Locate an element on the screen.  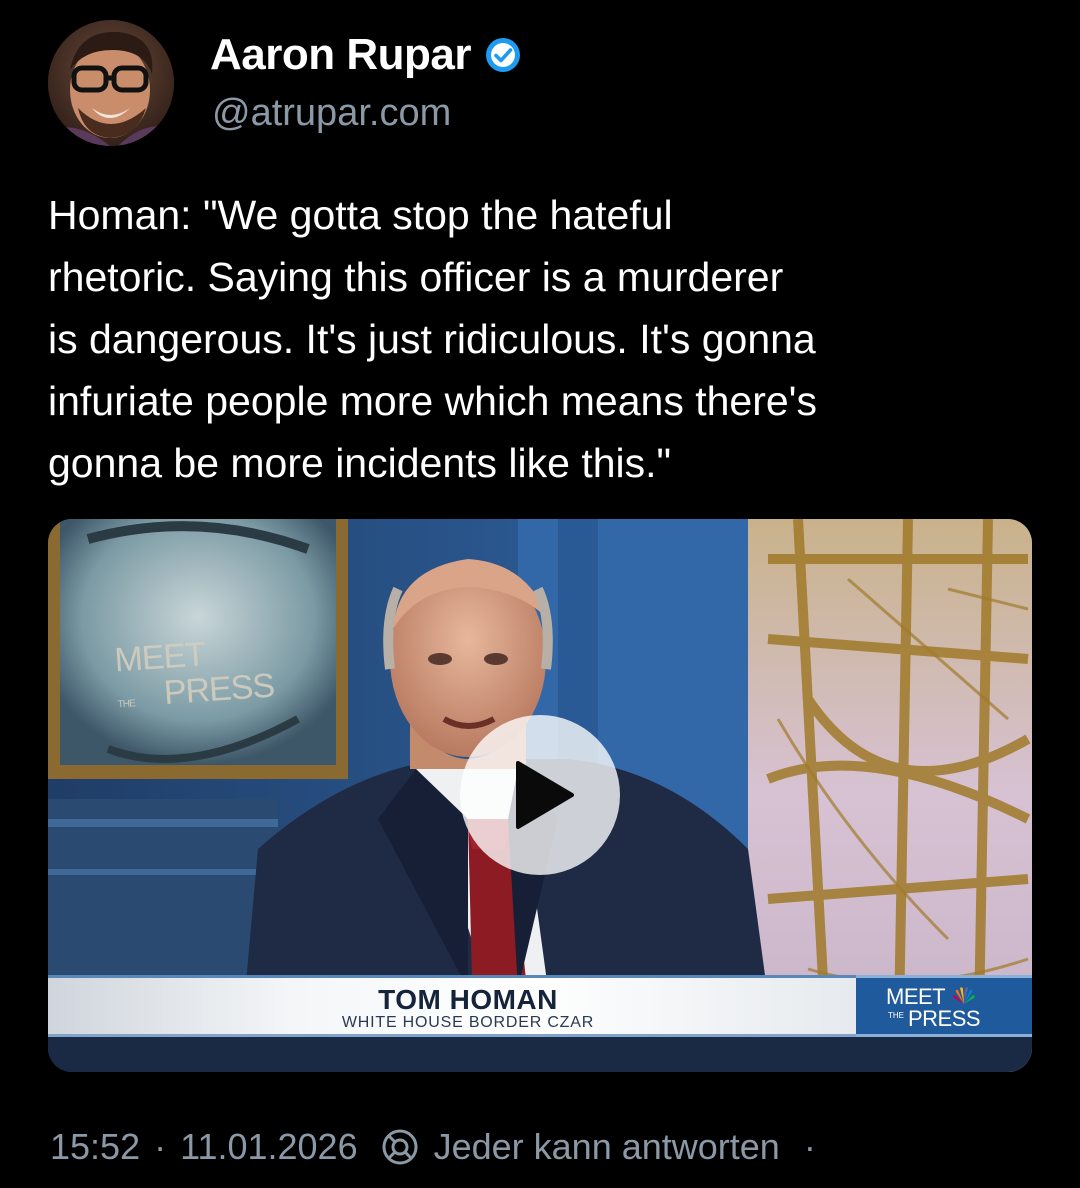
background-logo: MEET THE PRESS is located at coordinates (194, 678).